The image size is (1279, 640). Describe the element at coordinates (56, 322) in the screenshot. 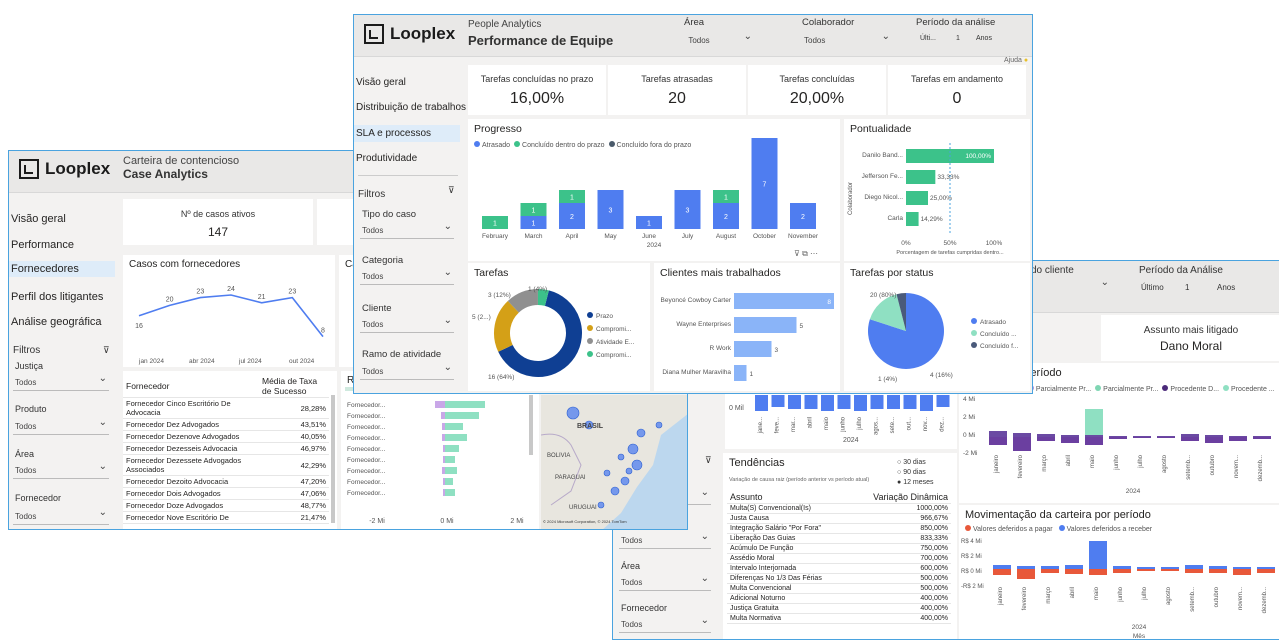

I see `case-nav-geografica: Análise geográfica` at that location.